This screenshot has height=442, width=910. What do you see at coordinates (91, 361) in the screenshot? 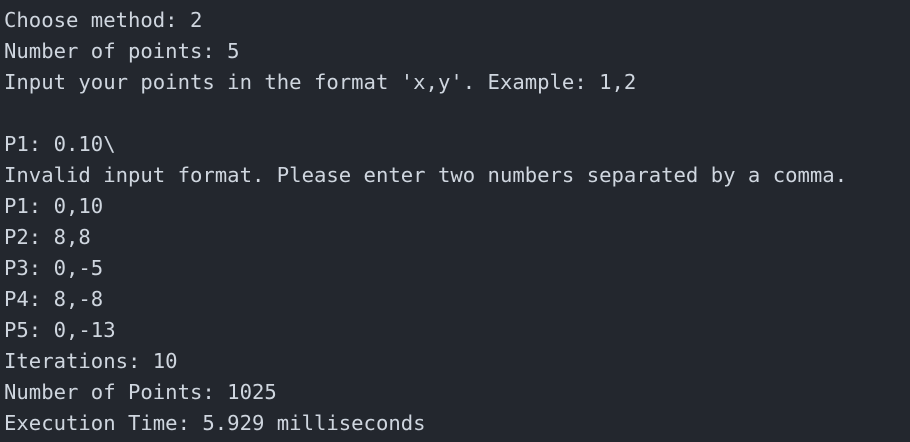
I see `output-line-iterations: Iterations: 10` at bounding box center [91, 361].